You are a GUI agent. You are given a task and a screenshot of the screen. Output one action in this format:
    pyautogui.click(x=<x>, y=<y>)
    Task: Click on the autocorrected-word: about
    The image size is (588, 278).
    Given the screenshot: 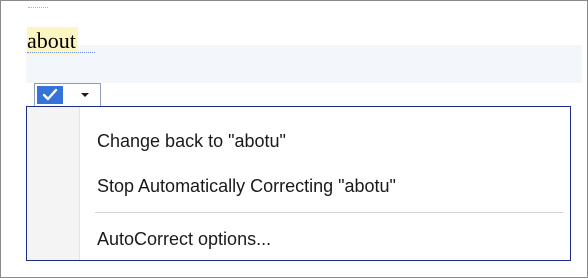 What is the action you would take?
    pyautogui.click(x=52, y=41)
    